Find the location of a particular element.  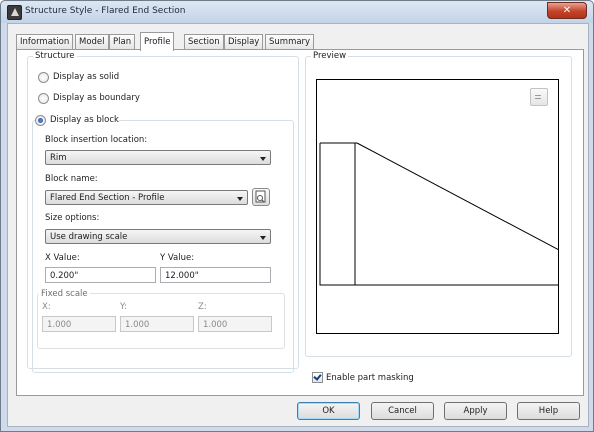

fixed-z-input: 1.000 is located at coordinates (235, 323).